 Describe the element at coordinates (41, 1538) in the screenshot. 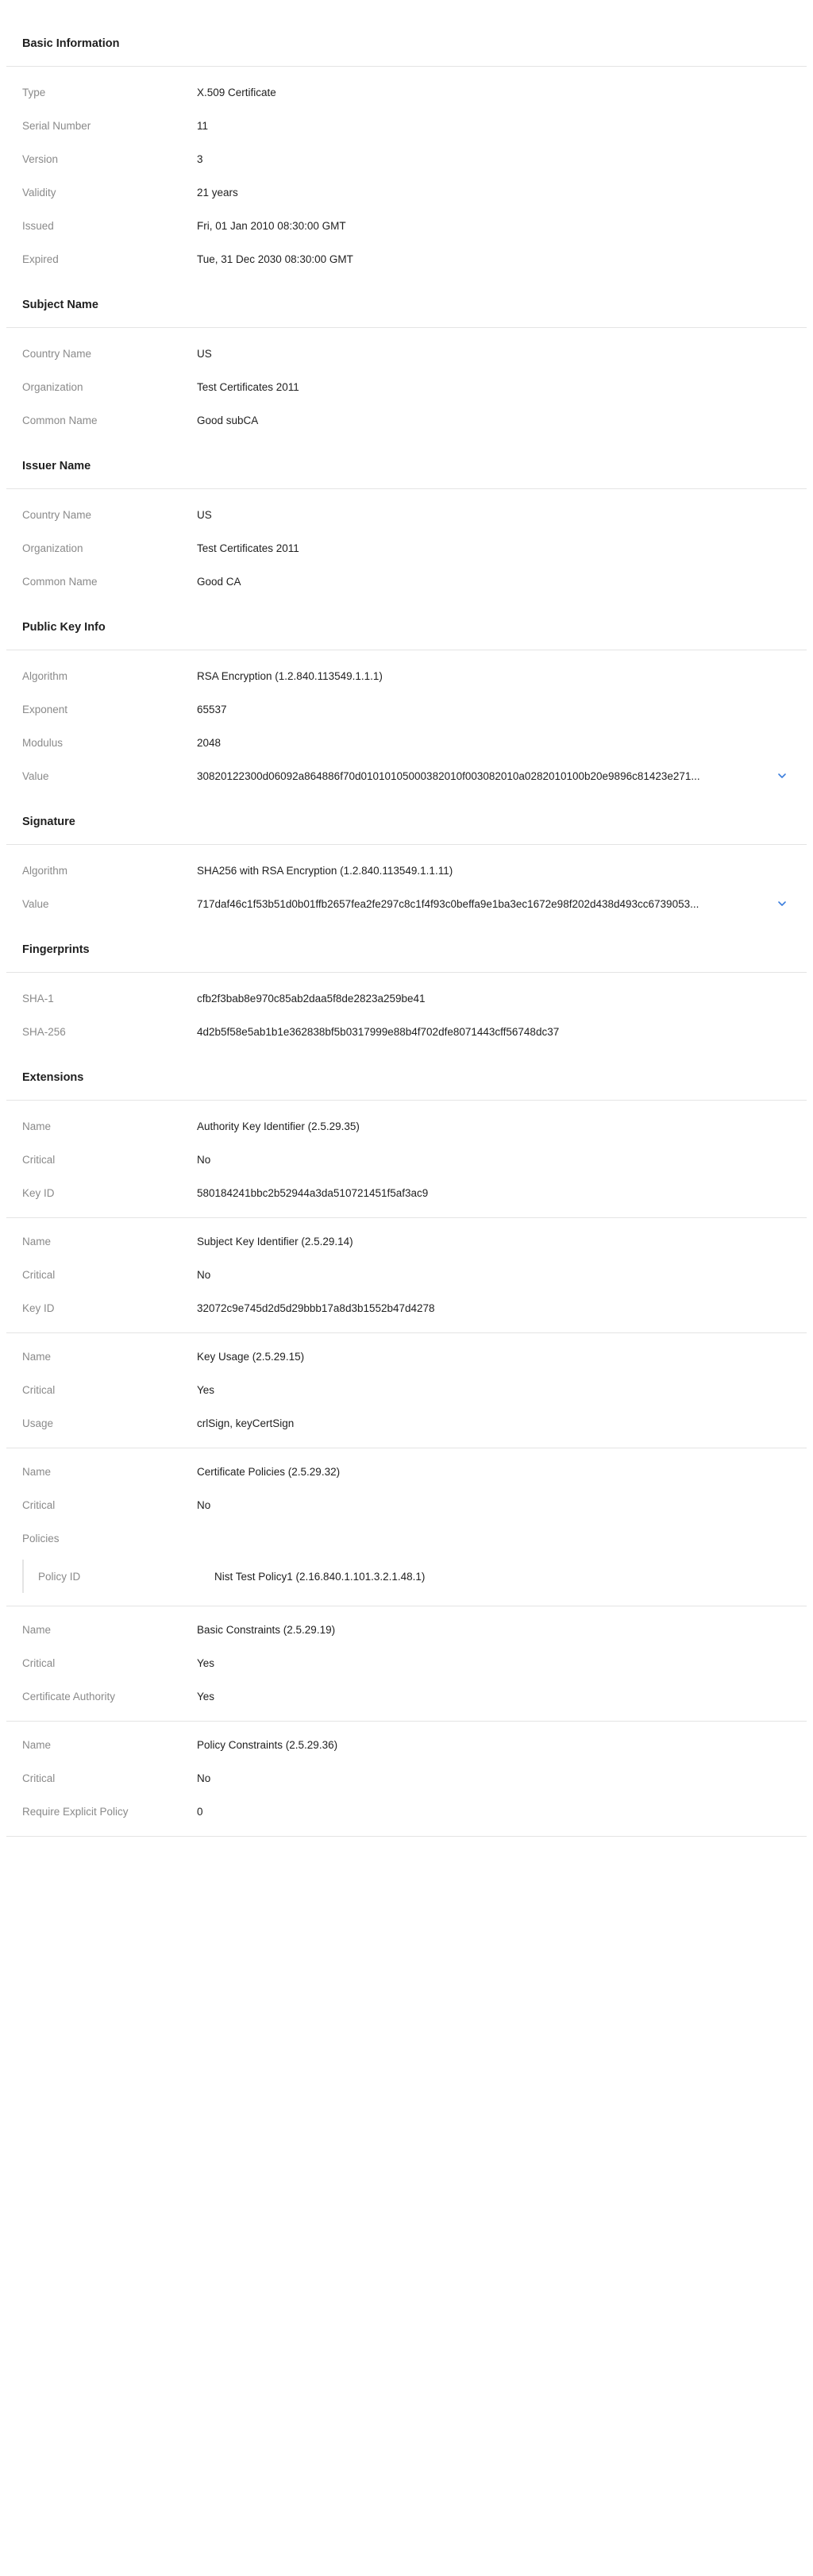

I see `ext-policies-label: Policies` at that location.